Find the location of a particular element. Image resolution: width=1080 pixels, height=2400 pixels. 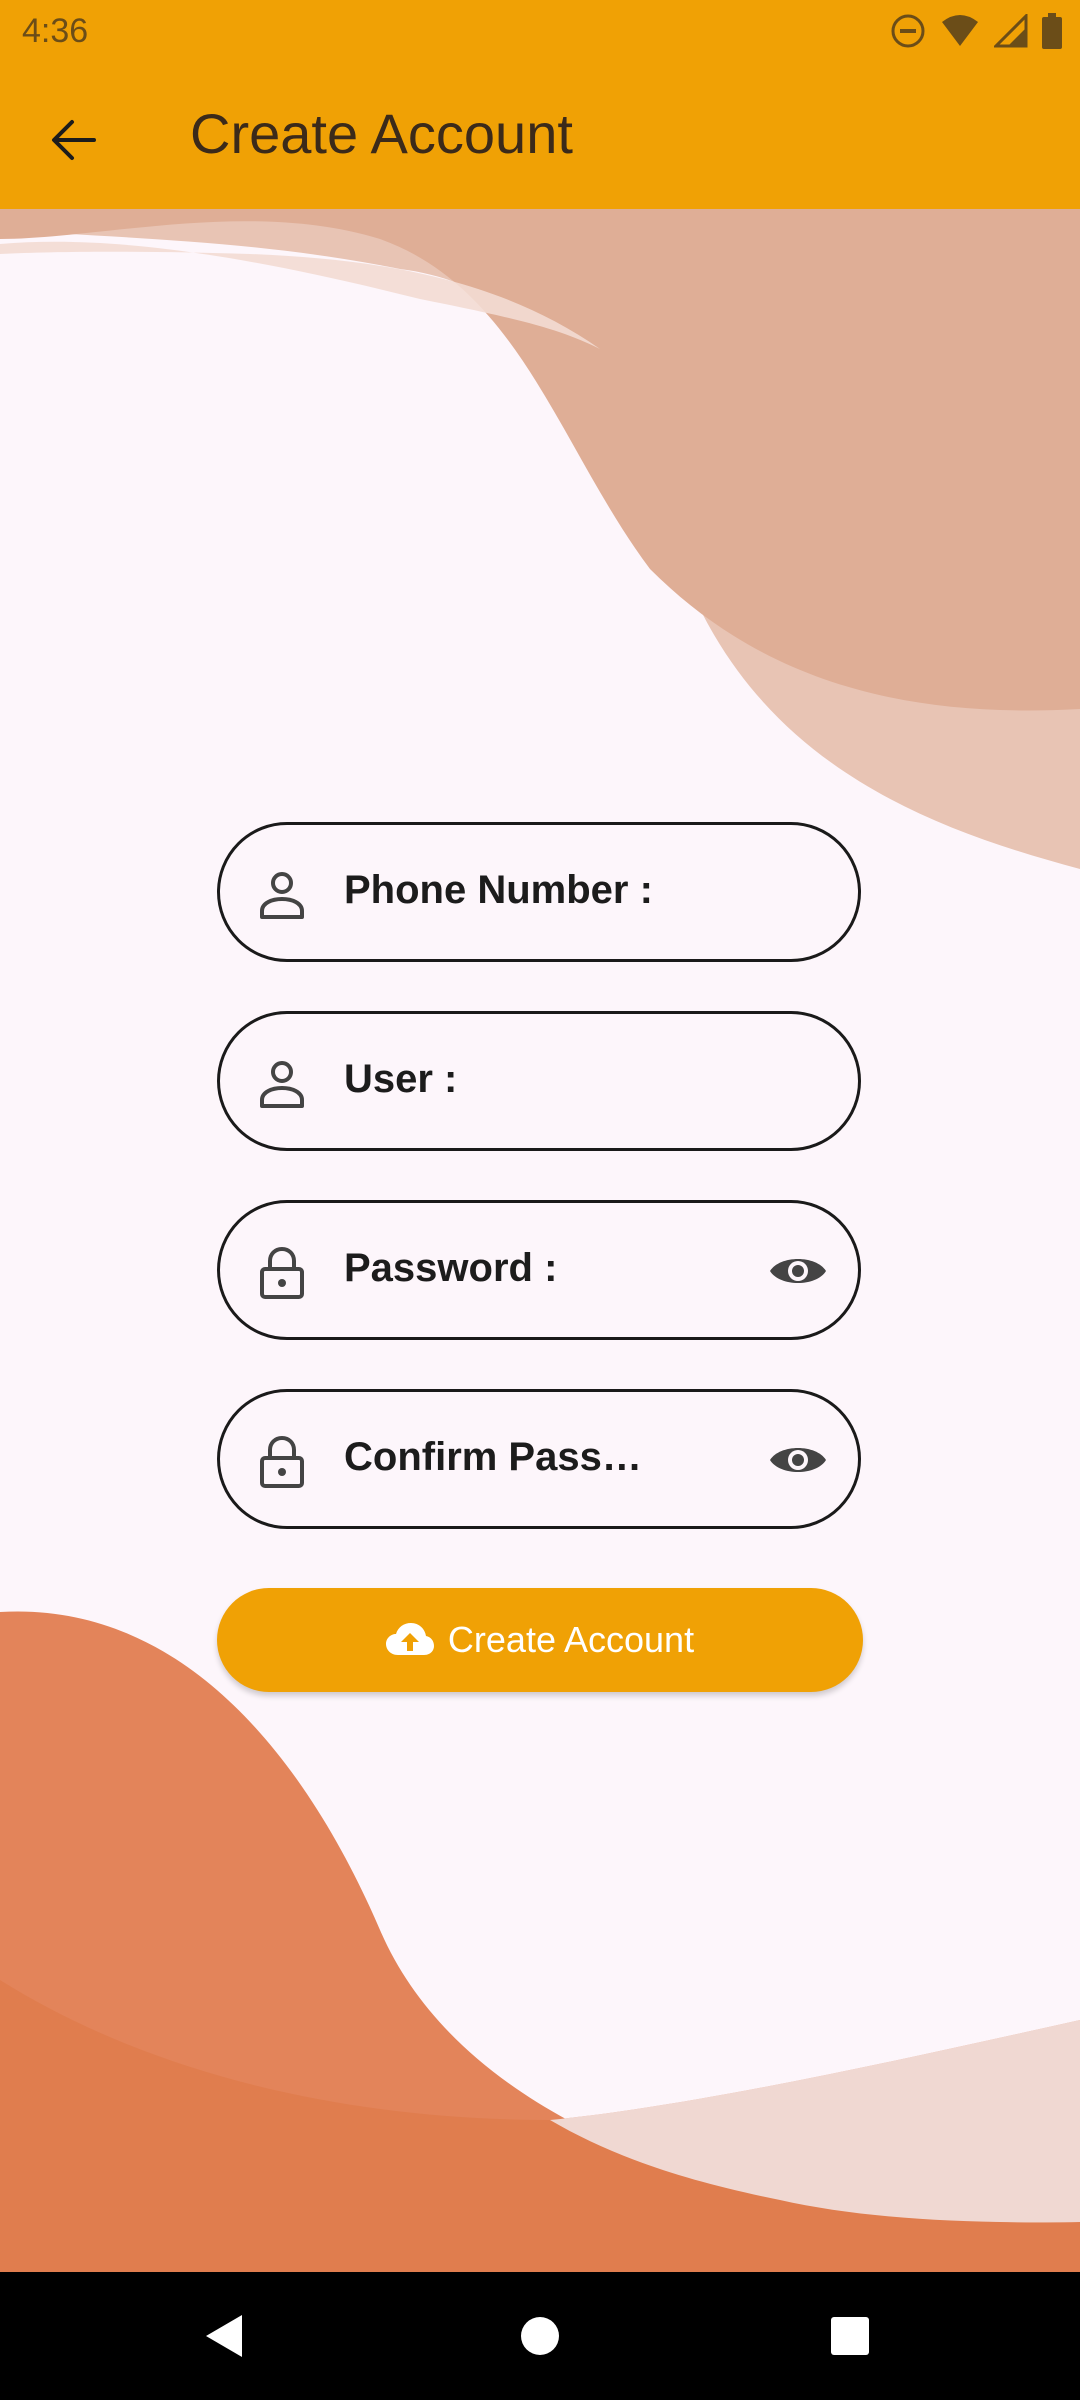

cloud-upload-icon is located at coordinates (409, 1639).